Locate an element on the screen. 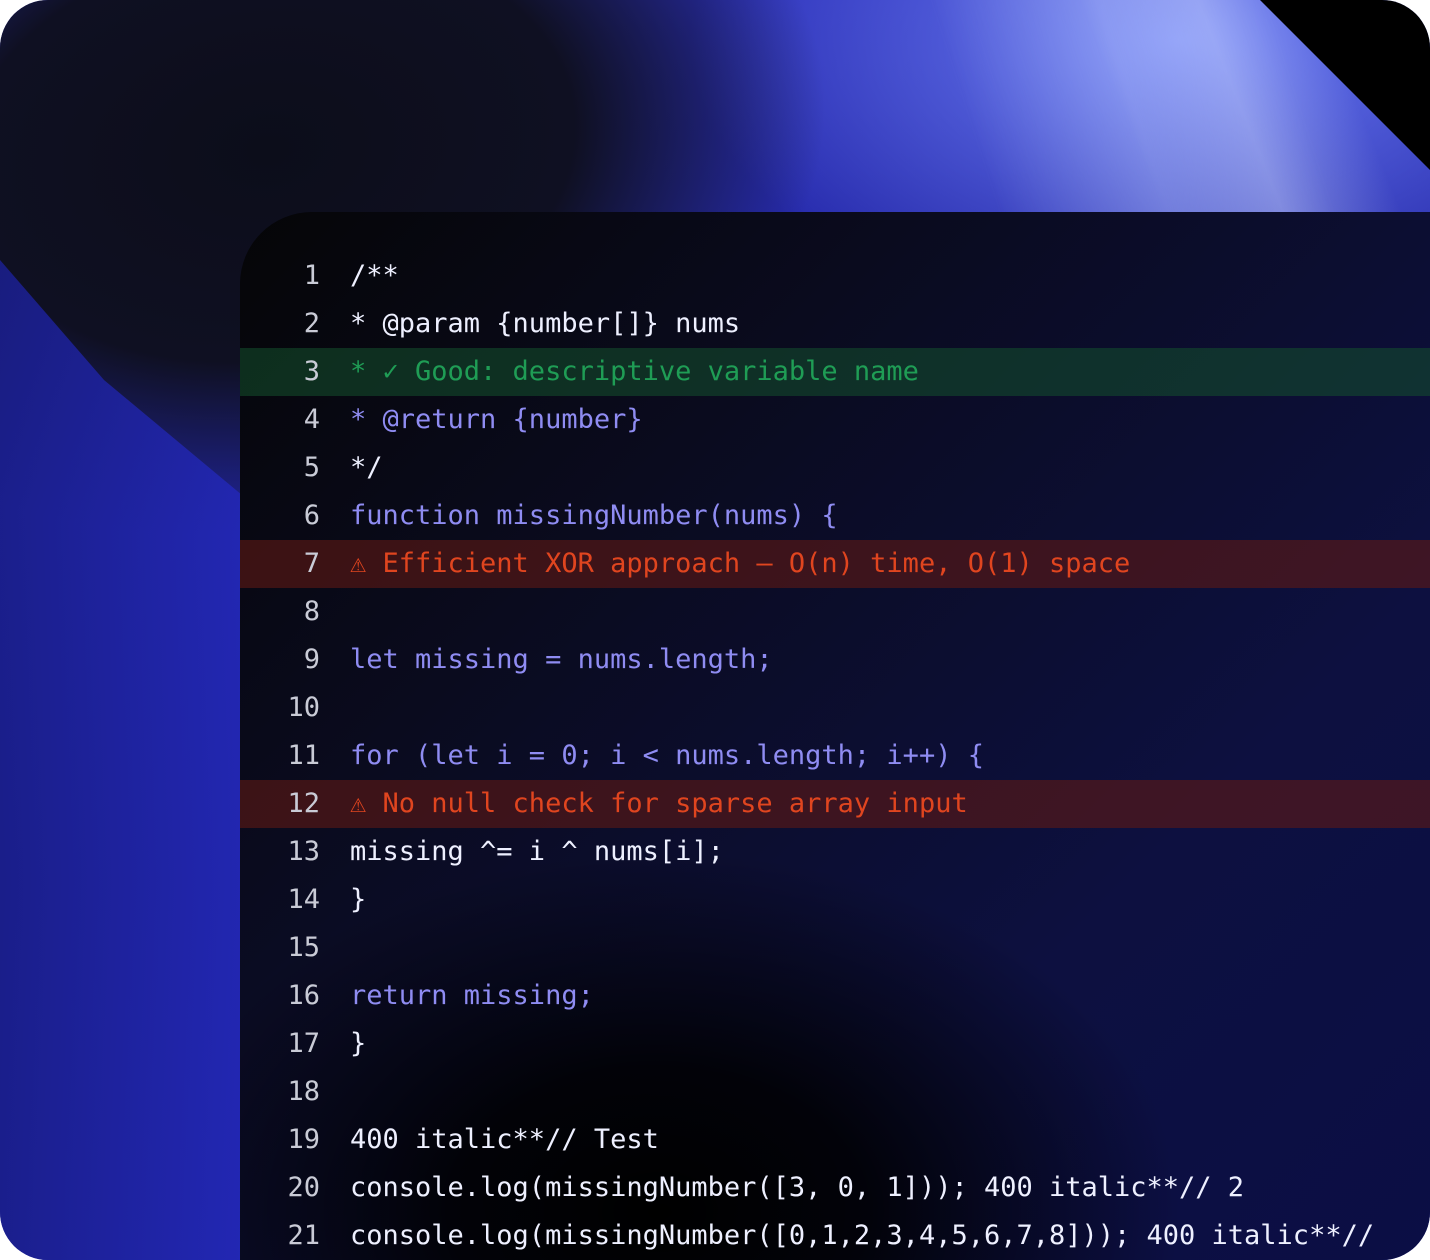  line-number: 5 is located at coordinates (311, 467).